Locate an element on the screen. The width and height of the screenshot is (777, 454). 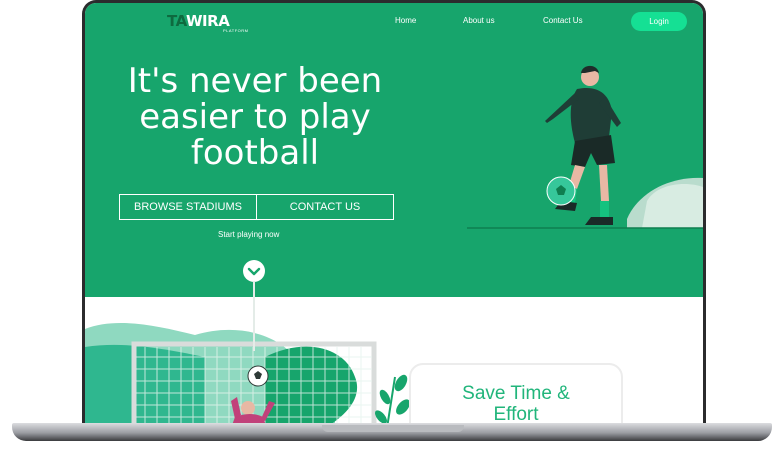
laptop-notch is located at coordinates (393, 428).